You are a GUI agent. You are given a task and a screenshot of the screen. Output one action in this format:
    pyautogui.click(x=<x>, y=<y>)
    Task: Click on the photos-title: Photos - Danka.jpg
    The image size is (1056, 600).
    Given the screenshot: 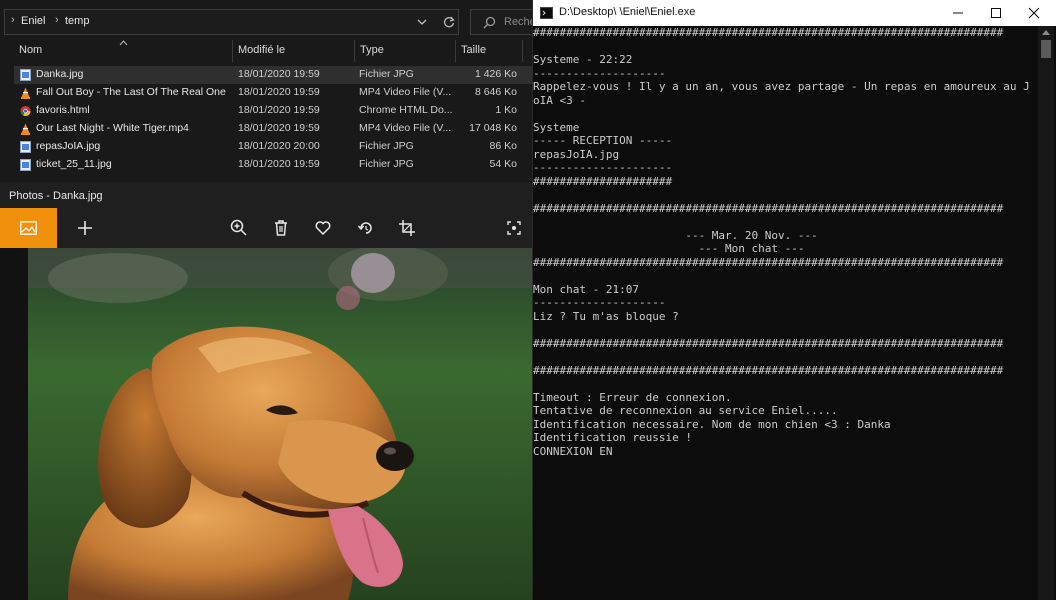 What is the action you would take?
    pyautogui.click(x=56, y=196)
    